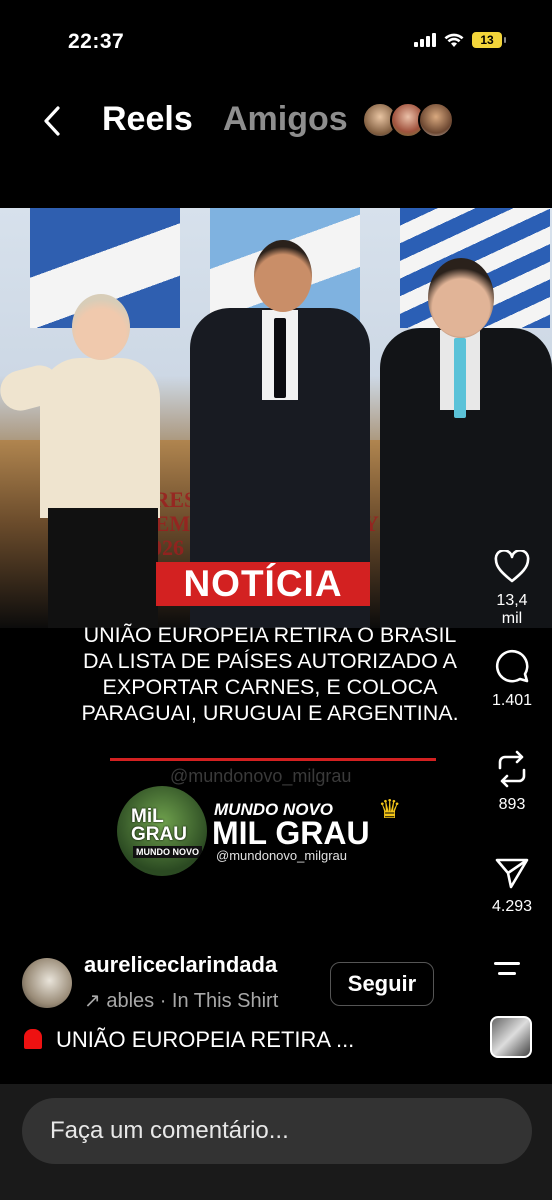 The width and height of the screenshot is (552, 1200). Describe the element at coordinates (159, 834) in the screenshot. I see `logo-mark-line2: GRAU` at that location.